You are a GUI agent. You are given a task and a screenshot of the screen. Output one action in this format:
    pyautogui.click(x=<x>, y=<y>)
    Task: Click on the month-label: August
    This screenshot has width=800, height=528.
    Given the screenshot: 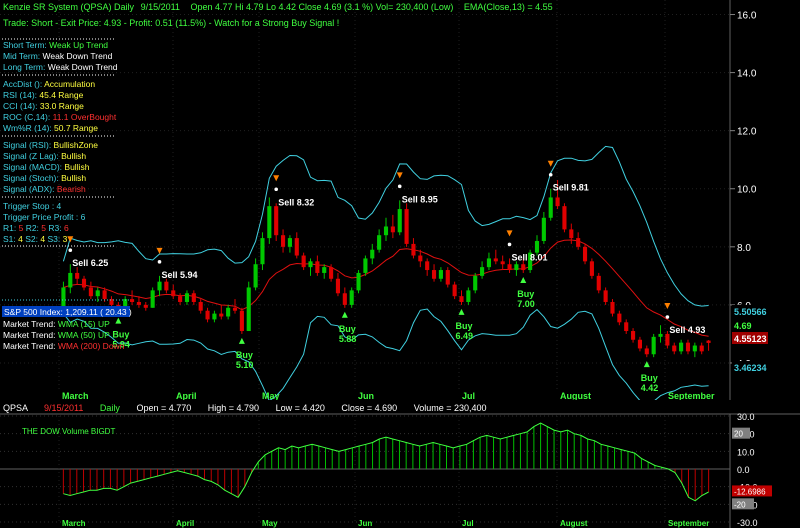 What is the action you would take?
    pyautogui.click(x=575, y=396)
    